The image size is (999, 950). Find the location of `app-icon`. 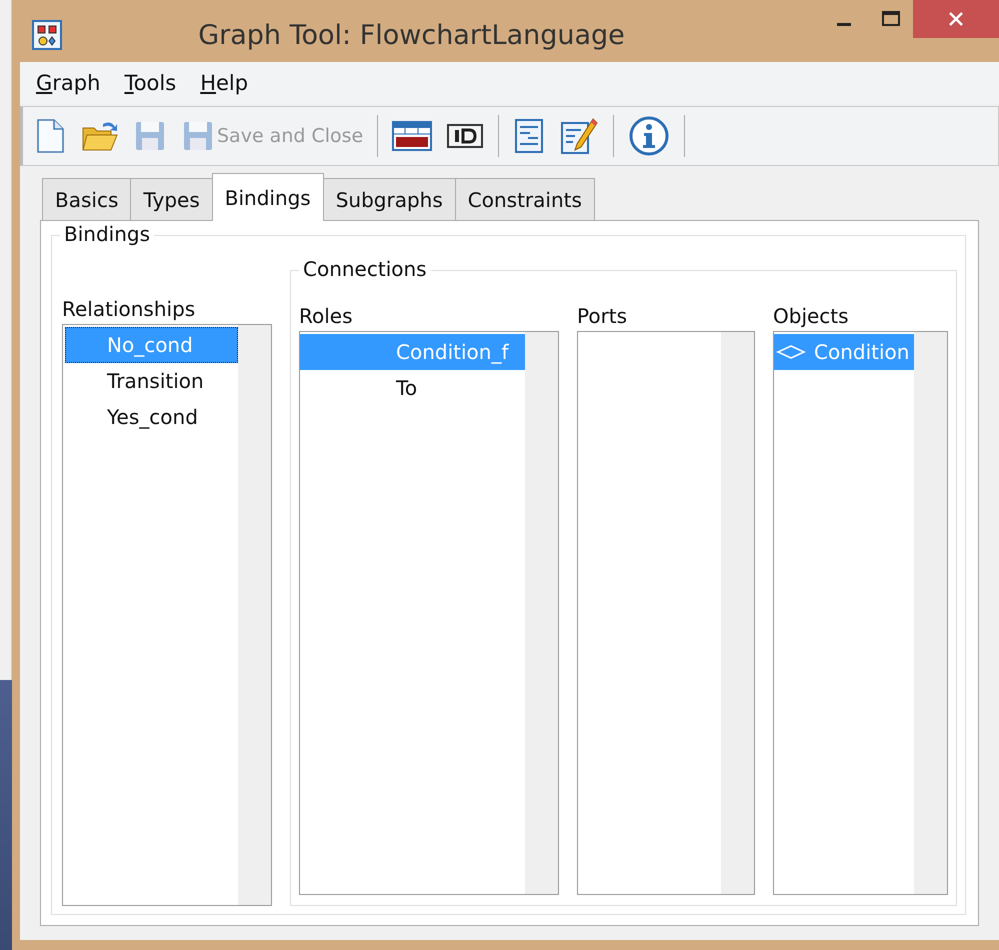

app-icon is located at coordinates (47, 35).